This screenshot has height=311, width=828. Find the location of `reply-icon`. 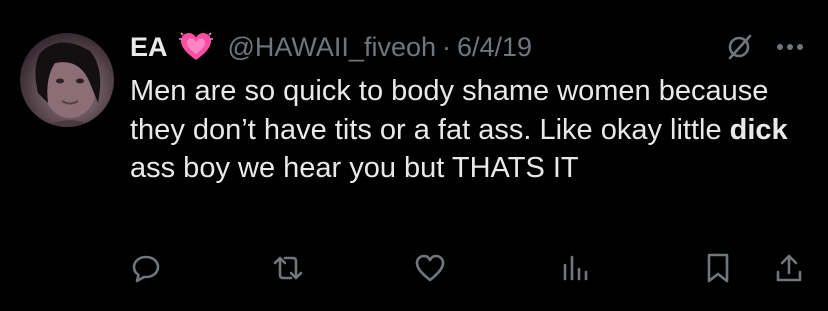

reply-icon is located at coordinates (146, 268).